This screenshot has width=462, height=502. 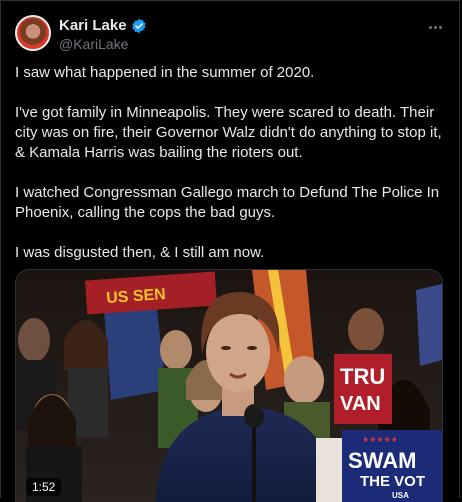 I want to click on verified-badge-icon, so click(x=138, y=25).